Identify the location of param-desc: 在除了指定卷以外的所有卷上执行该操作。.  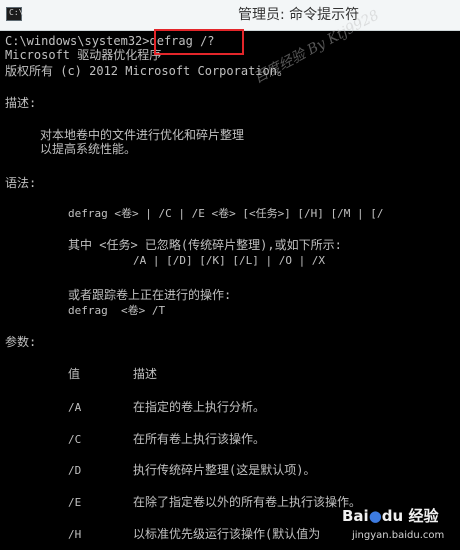
(247, 502).